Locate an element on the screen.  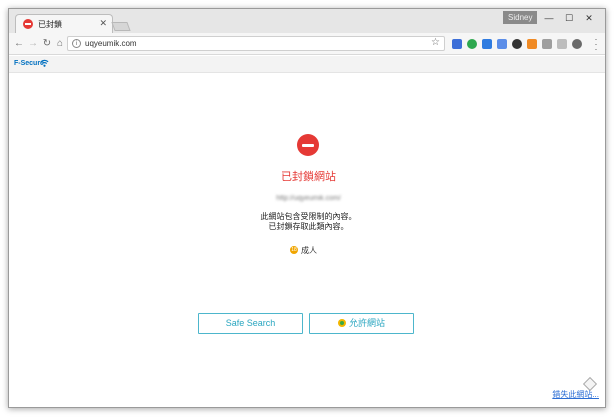
browser-tab: 已封鎖 ✕ is located at coordinates (64, 23).